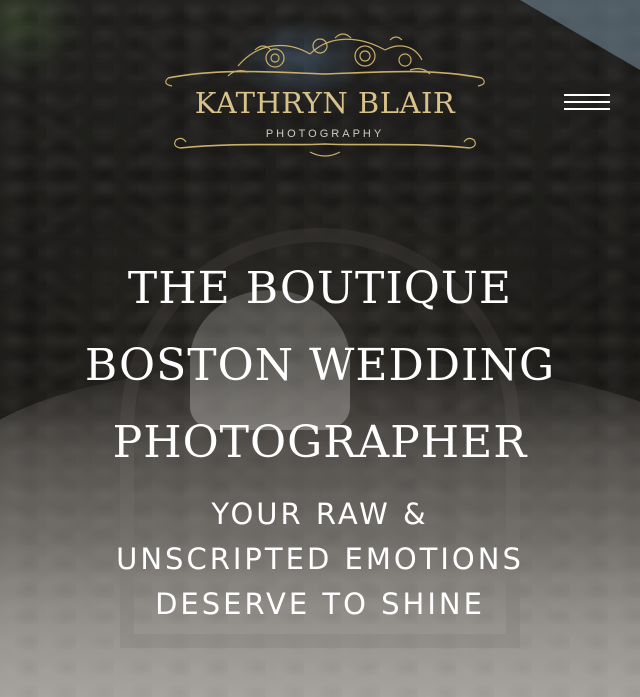 This screenshot has height=697, width=640. What do you see at coordinates (587, 95) in the screenshot?
I see `menu-bar-top` at bounding box center [587, 95].